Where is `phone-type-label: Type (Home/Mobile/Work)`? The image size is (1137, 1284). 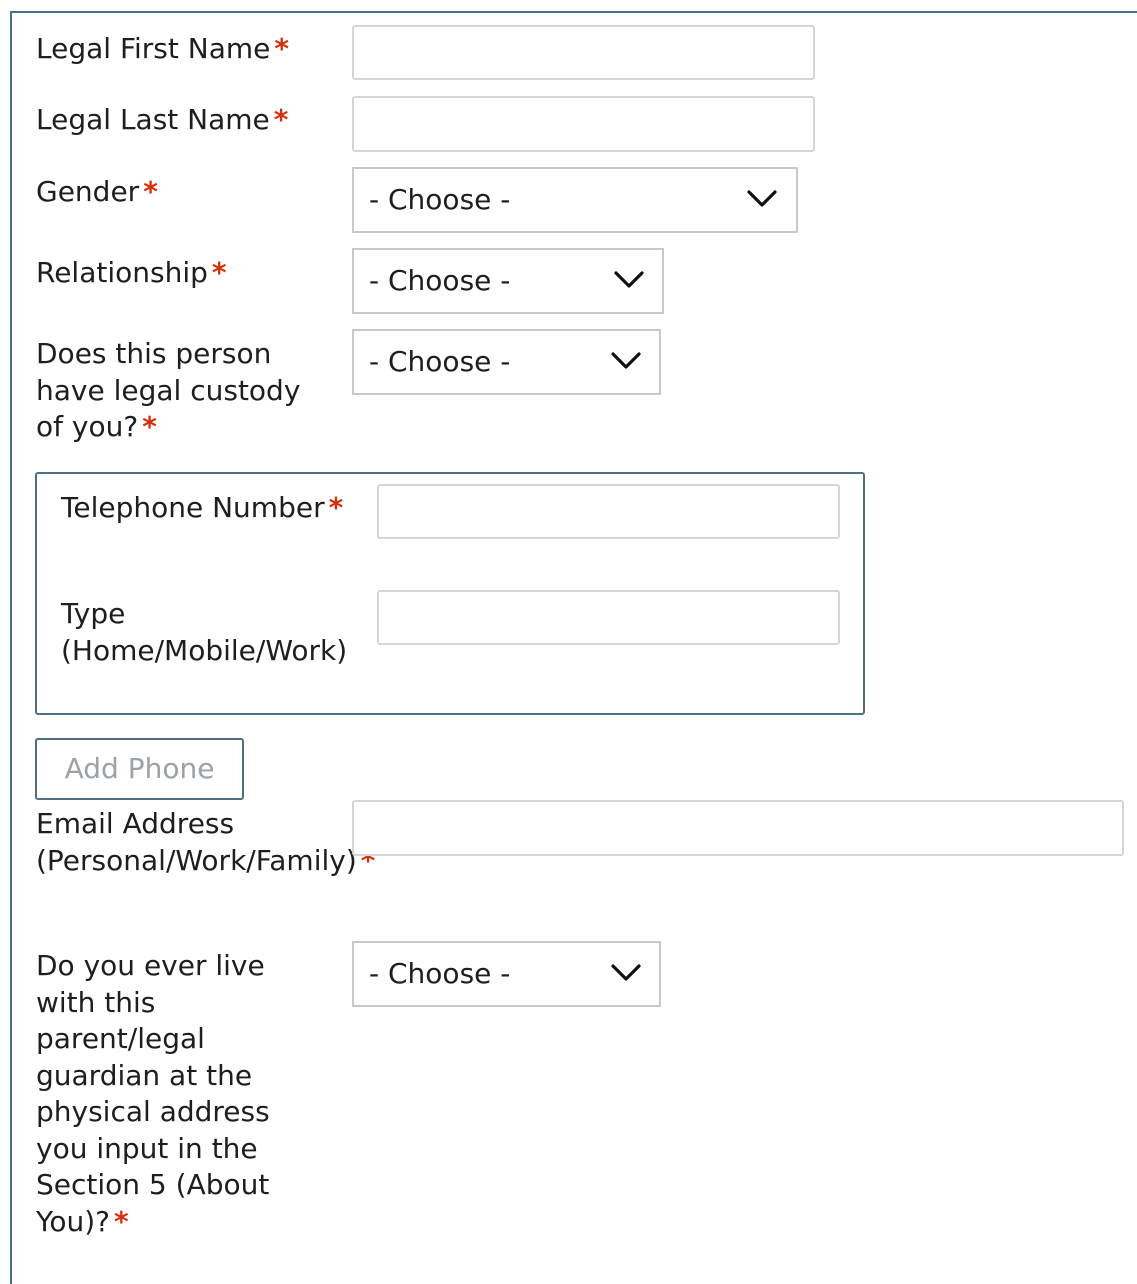
phone-type-label: Type (Home/Mobile/Work) is located at coordinates (216, 632).